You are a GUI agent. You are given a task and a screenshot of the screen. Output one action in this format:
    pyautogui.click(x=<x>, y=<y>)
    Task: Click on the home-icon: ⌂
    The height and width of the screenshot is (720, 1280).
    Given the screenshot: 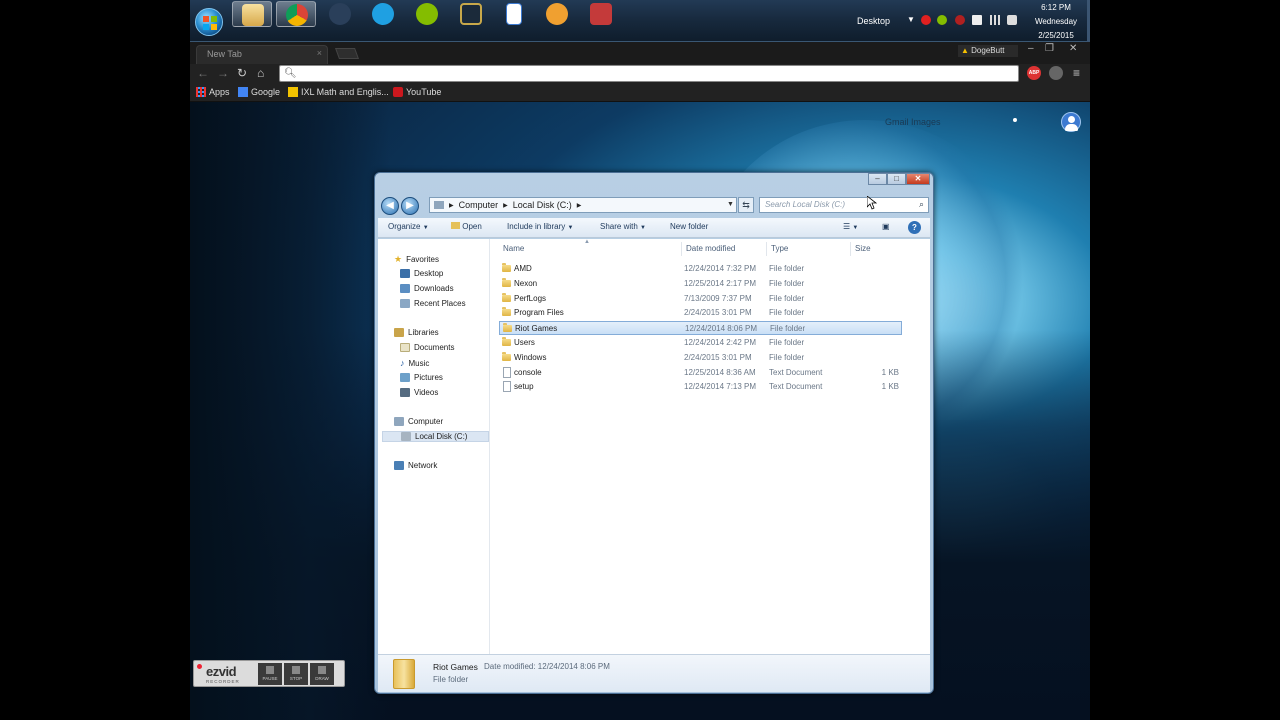 What is the action you would take?
    pyautogui.click(x=260, y=73)
    